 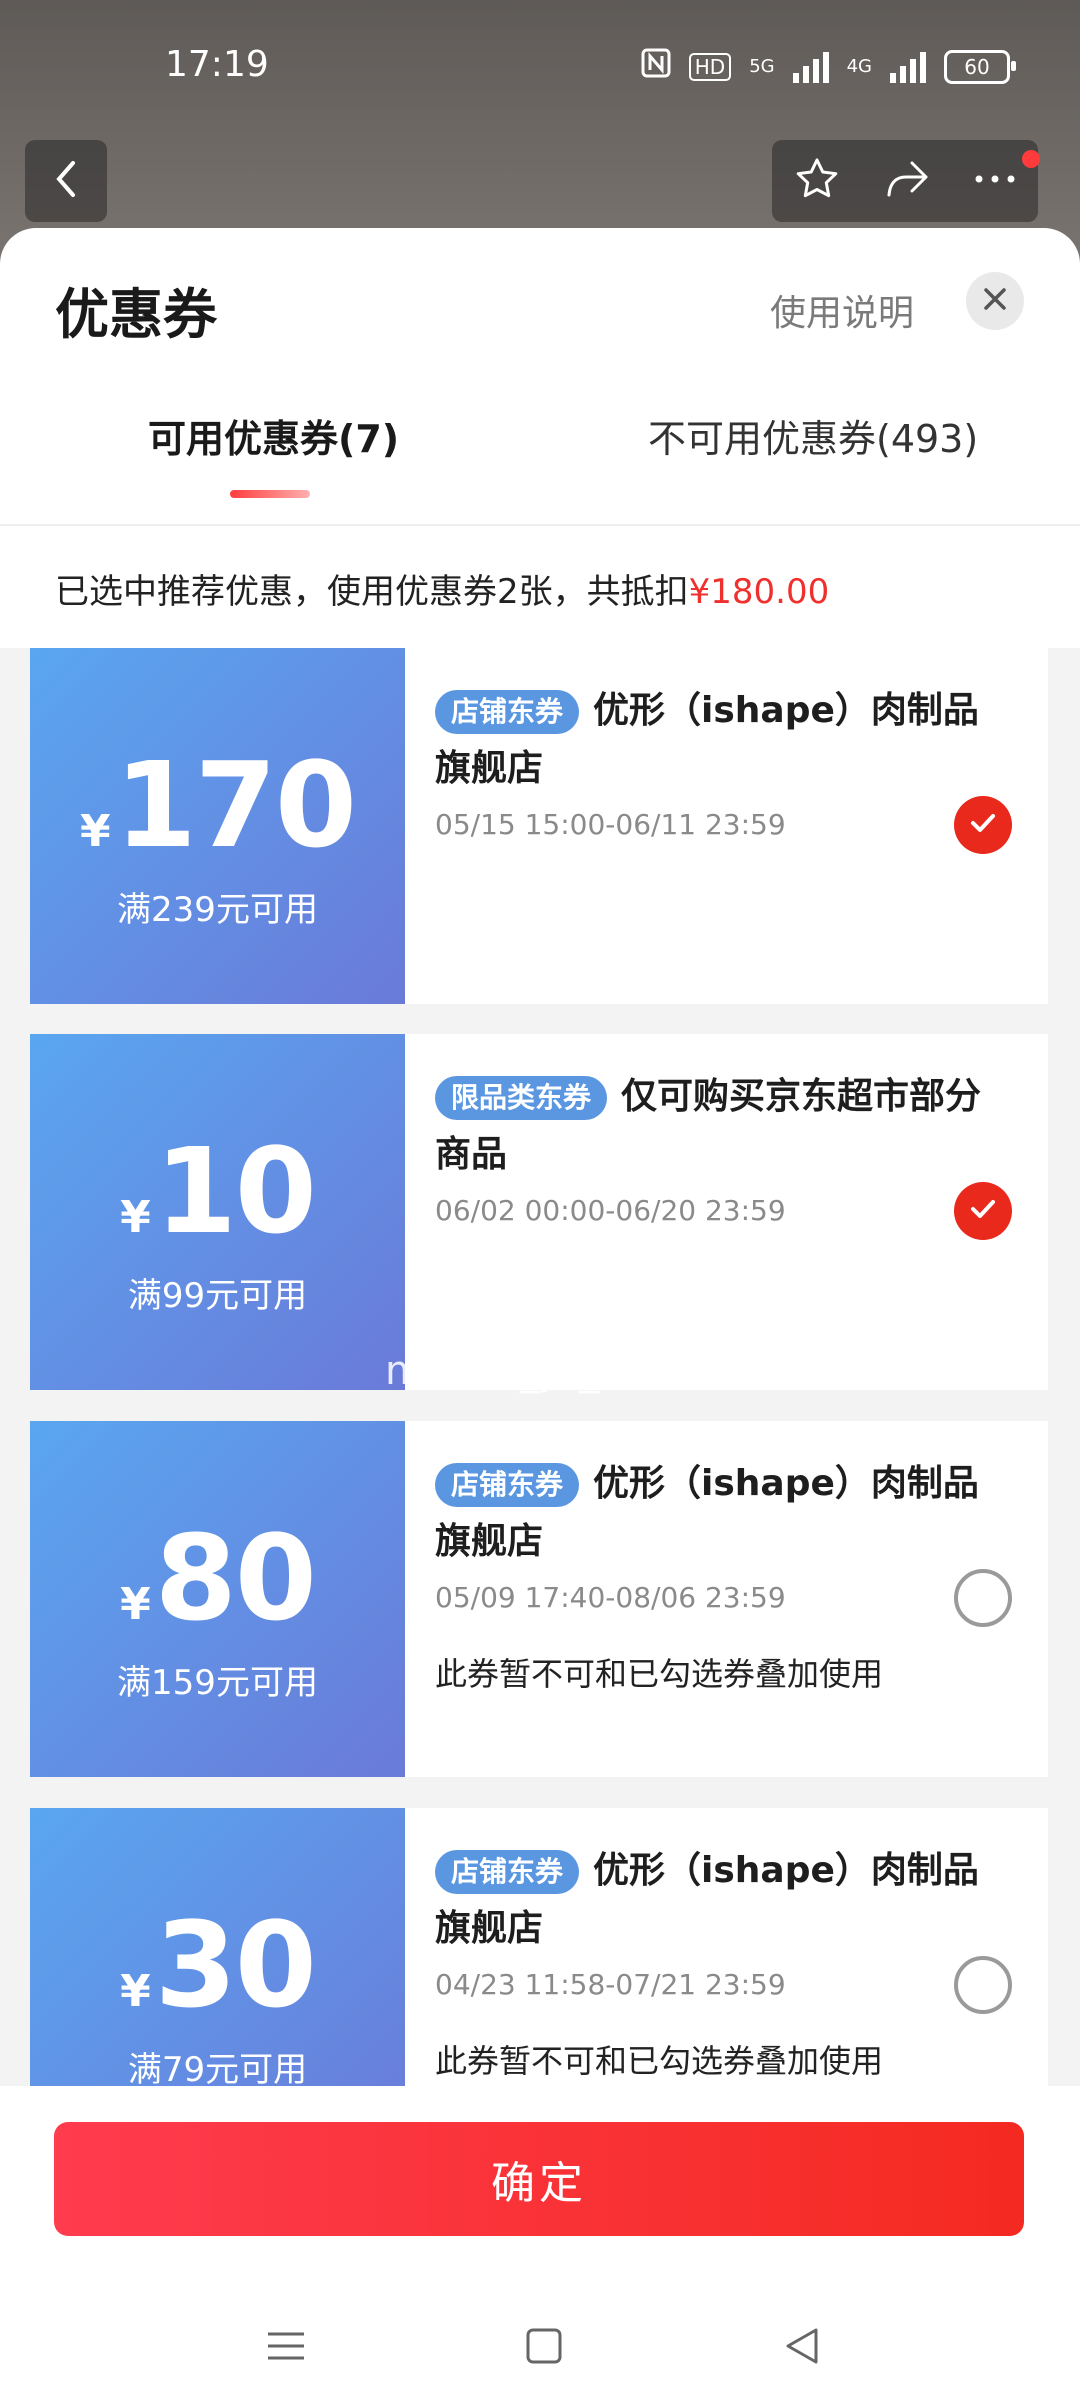 What do you see at coordinates (656, 66) in the screenshot?
I see `nfc-icon` at bounding box center [656, 66].